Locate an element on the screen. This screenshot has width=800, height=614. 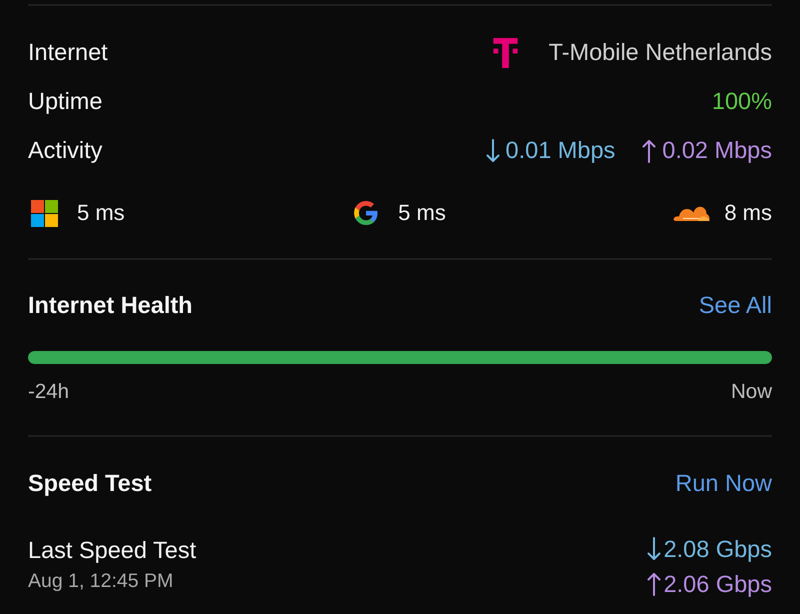
cloud-icon is located at coordinates (691, 213).